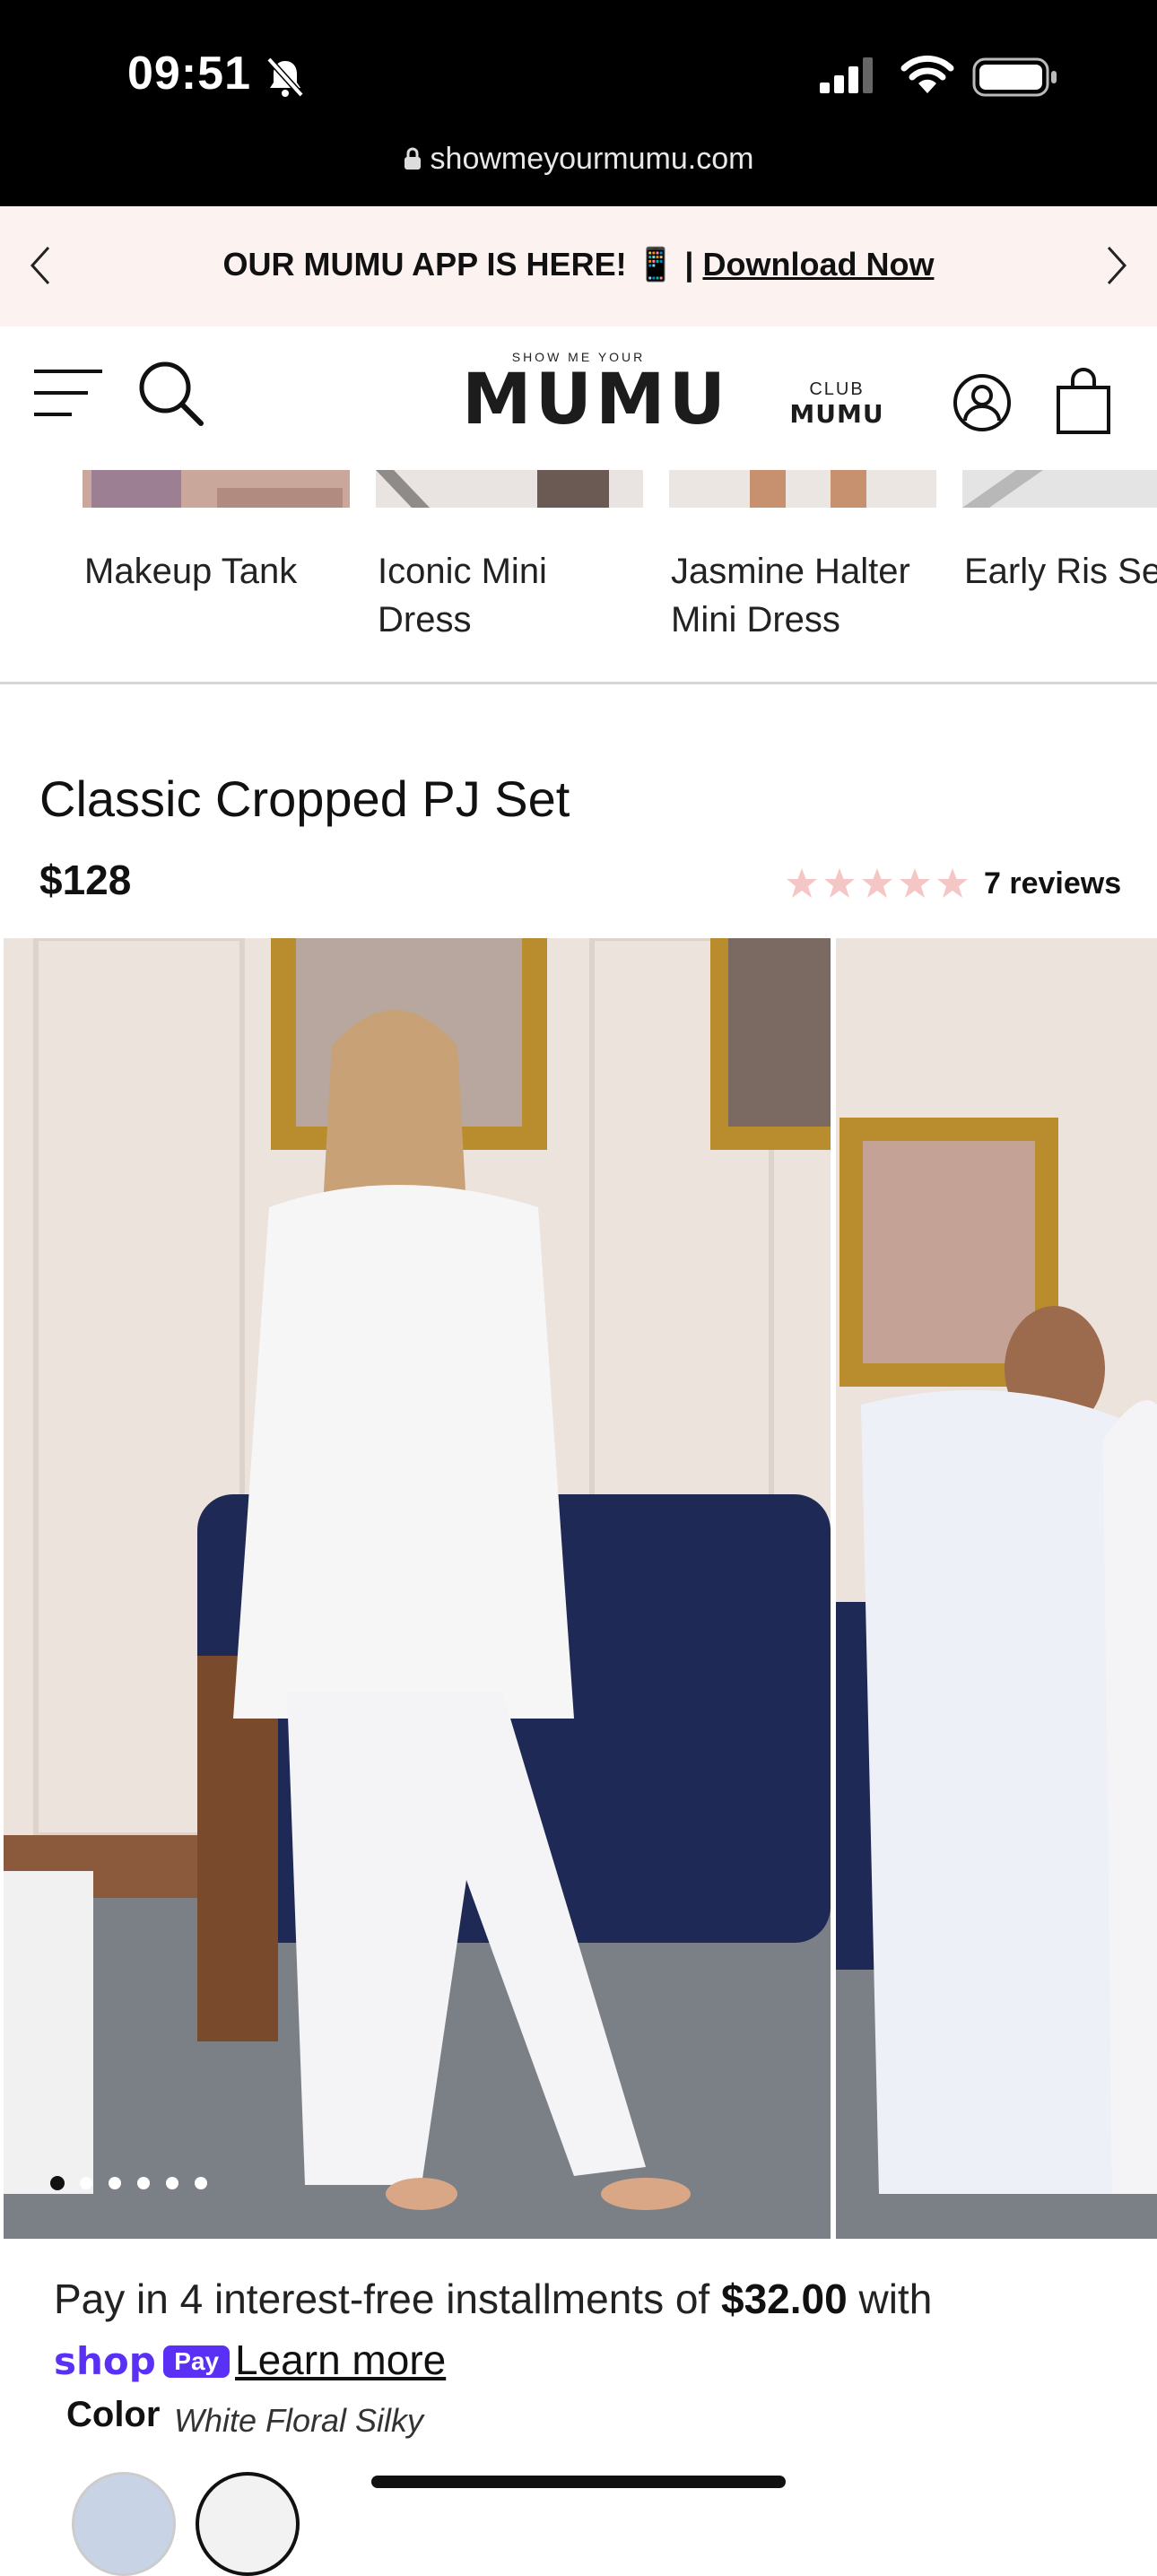 The width and height of the screenshot is (1157, 2576). What do you see at coordinates (413, 161) in the screenshot?
I see `lock-icon` at bounding box center [413, 161].